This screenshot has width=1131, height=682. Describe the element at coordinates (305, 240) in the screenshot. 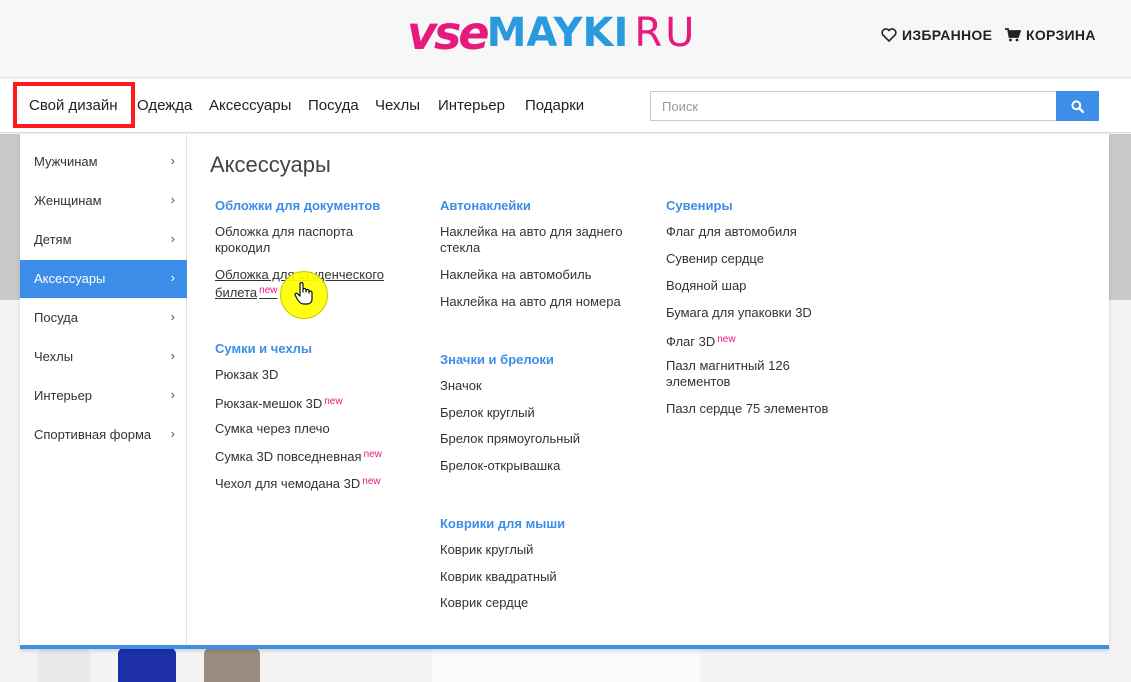

I see `menu-link: Обложка для паспорта крокодил` at that location.